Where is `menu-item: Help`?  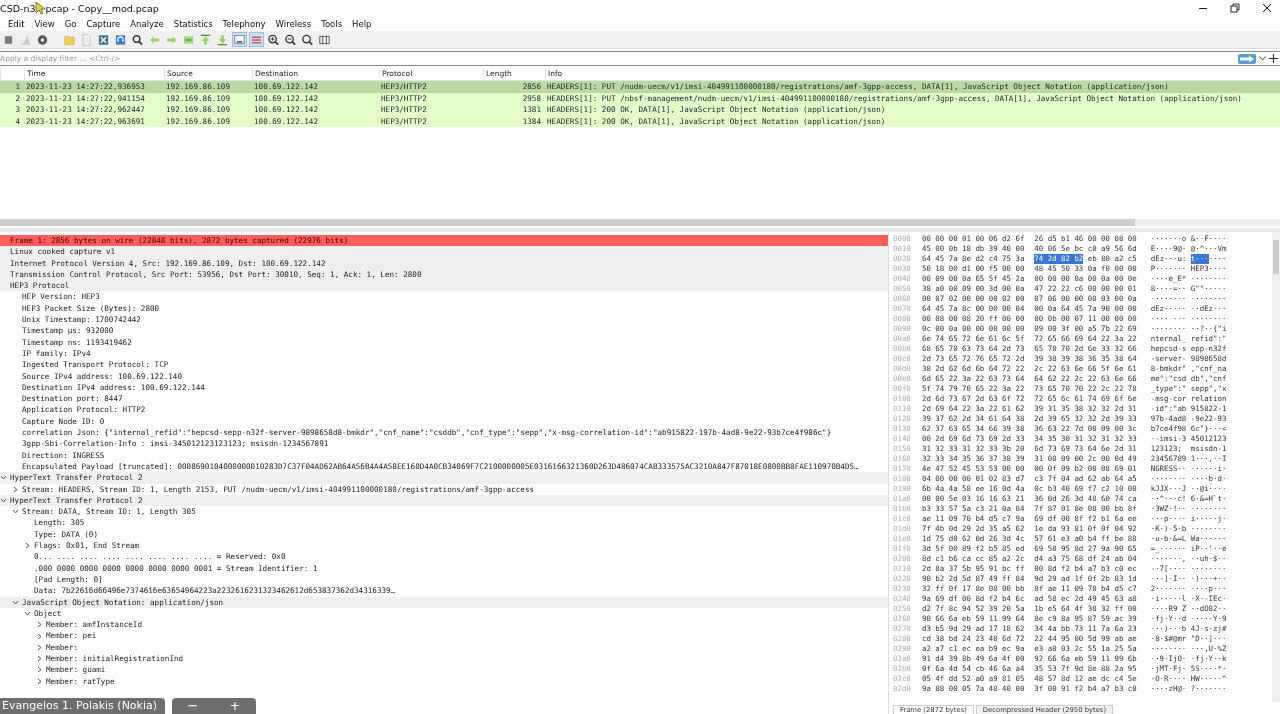
menu-item: Help is located at coordinates (362, 23).